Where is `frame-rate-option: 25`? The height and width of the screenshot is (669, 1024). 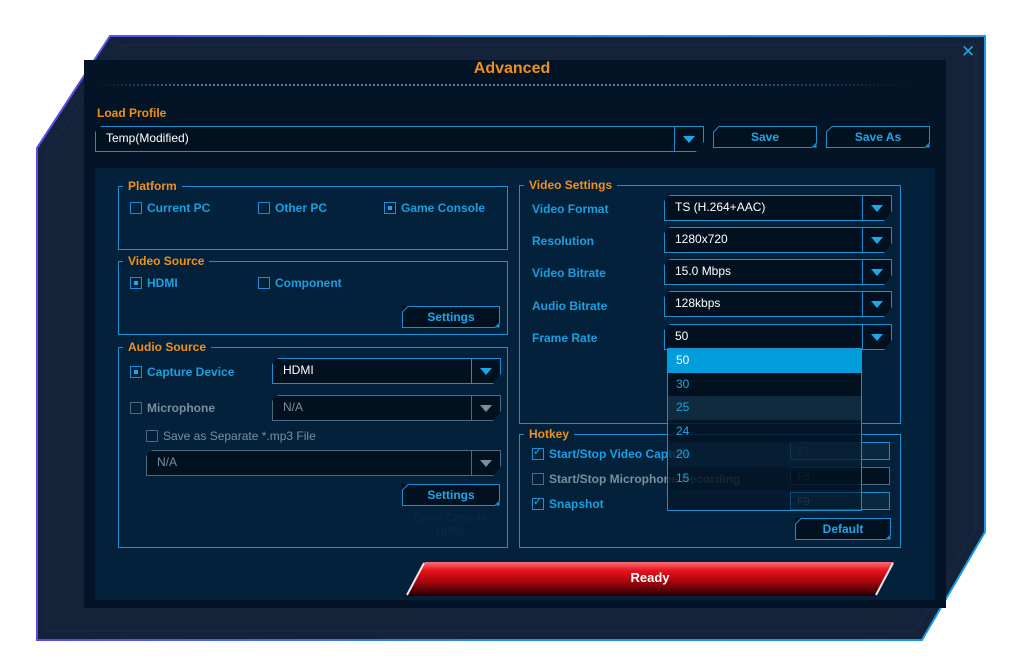
frame-rate-option: 25 is located at coordinates (764, 408).